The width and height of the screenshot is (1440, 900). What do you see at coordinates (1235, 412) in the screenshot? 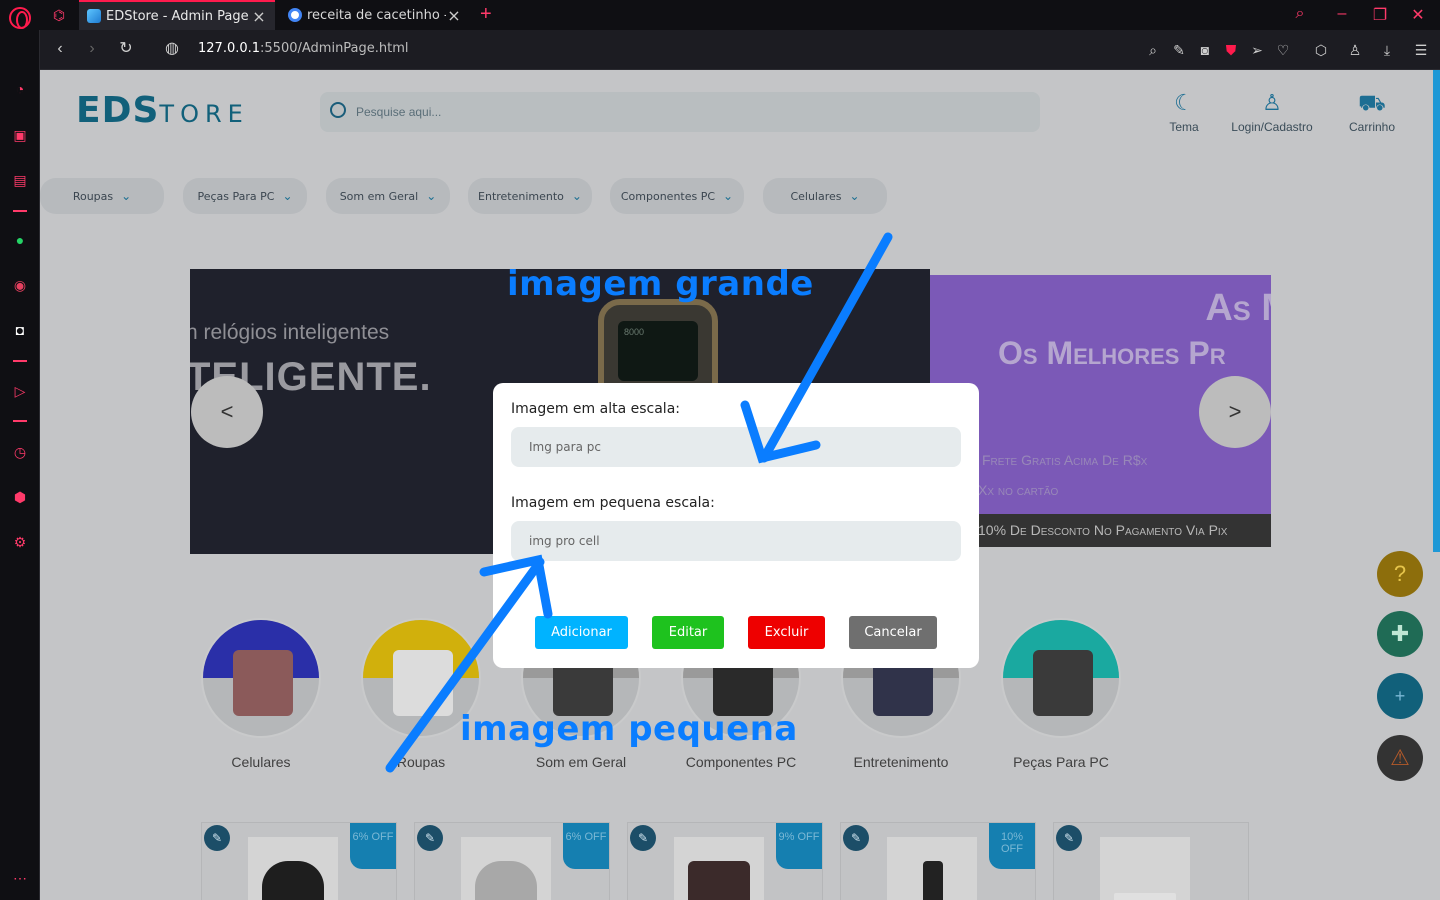
I see `carousel-next-button: >` at bounding box center [1235, 412].